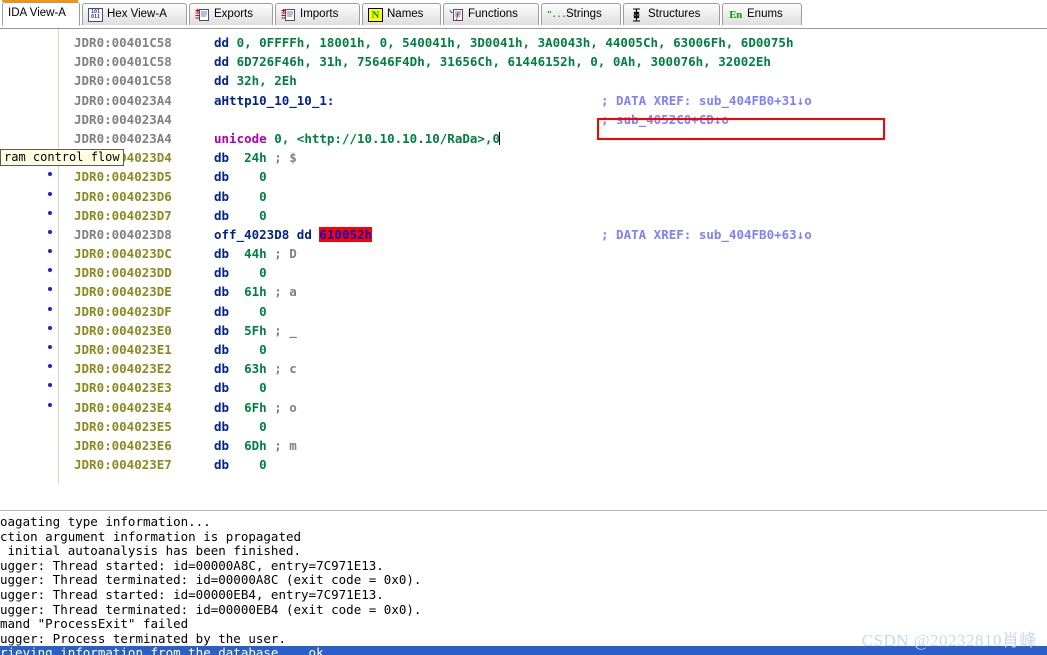 The height and width of the screenshot is (655, 1047). Describe the element at coordinates (523, 387) in the screenshot. I see `disassembly-line: JDR0:004023E3 db 0` at that location.